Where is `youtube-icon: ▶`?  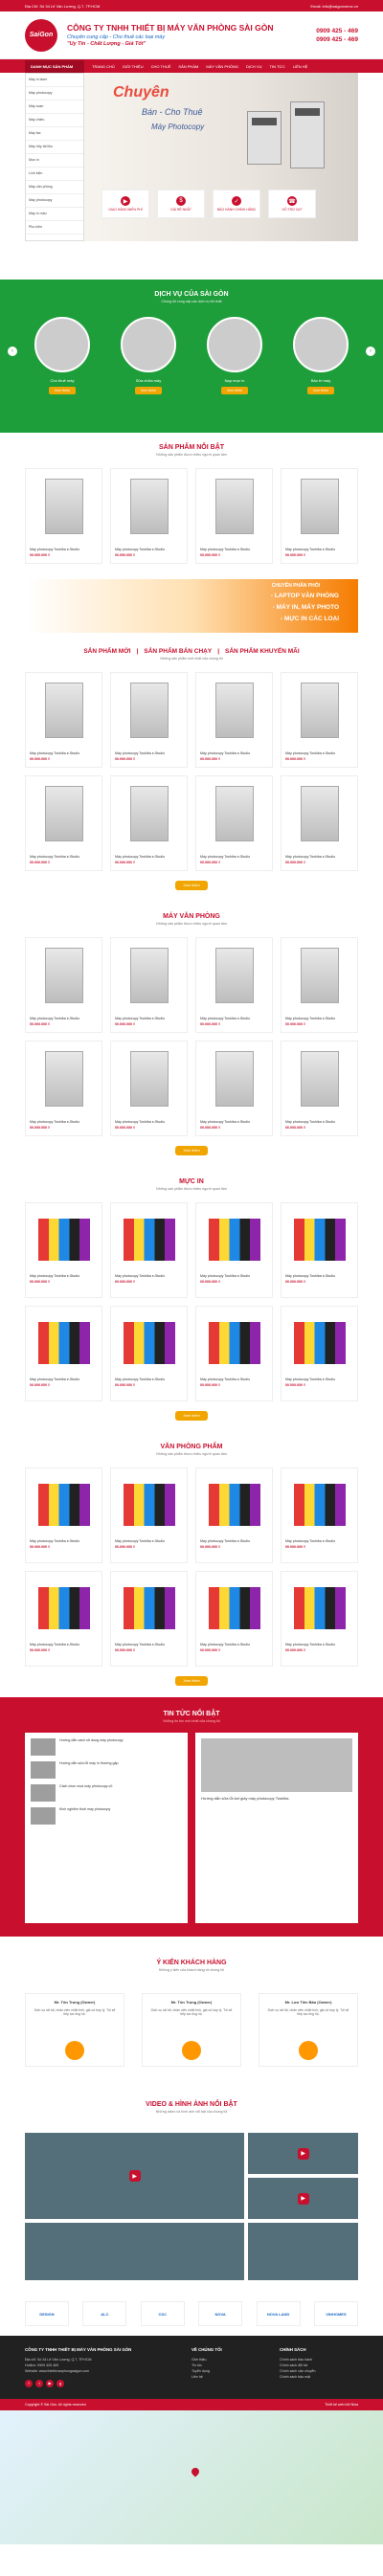 youtube-icon: ▶ is located at coordinates (50, 2383).